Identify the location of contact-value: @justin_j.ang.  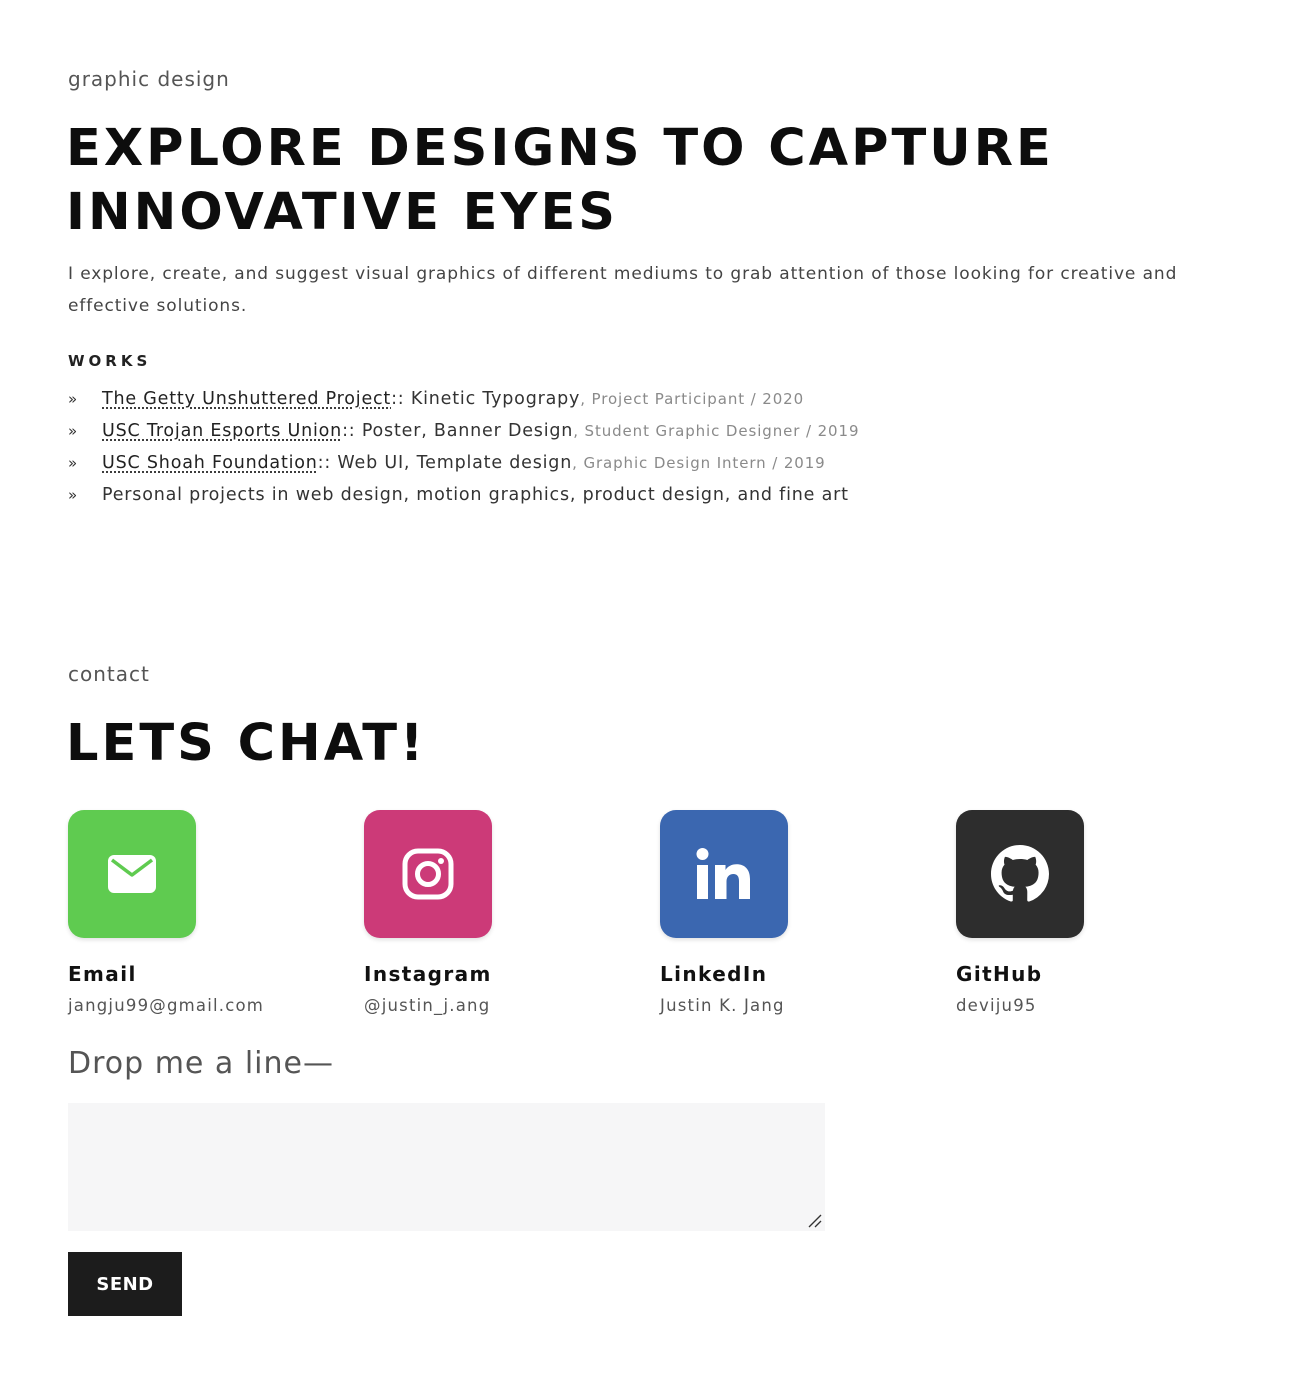
(427, 1005).